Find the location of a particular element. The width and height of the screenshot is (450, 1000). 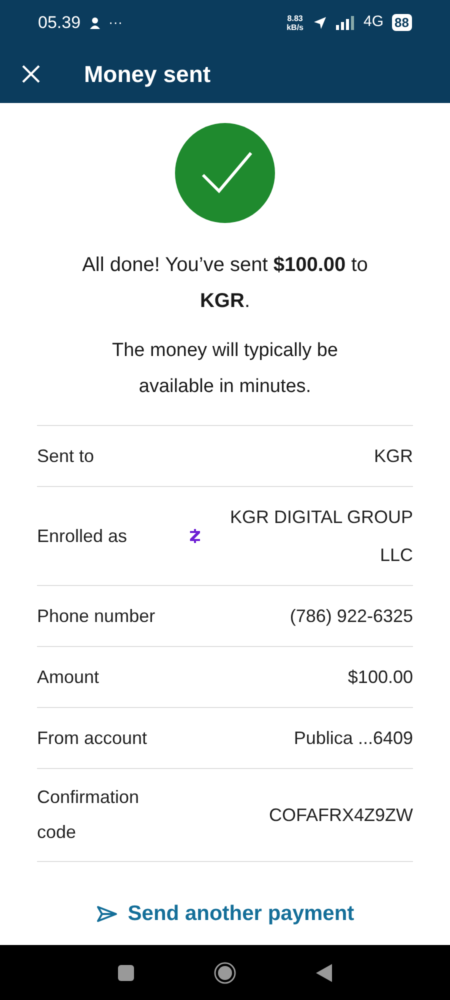

detail-value: COFAFRX4Z9ZW is located at coordinates (340, 815).